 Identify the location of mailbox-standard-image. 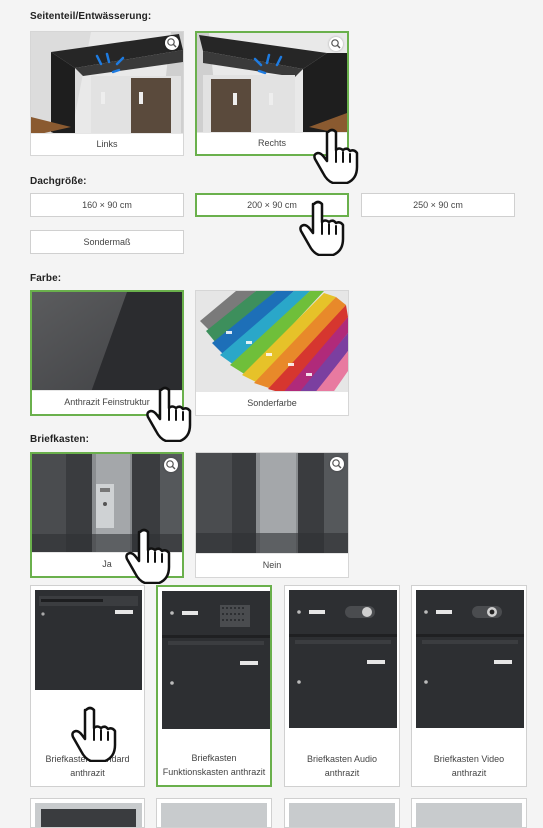
(88, 640).